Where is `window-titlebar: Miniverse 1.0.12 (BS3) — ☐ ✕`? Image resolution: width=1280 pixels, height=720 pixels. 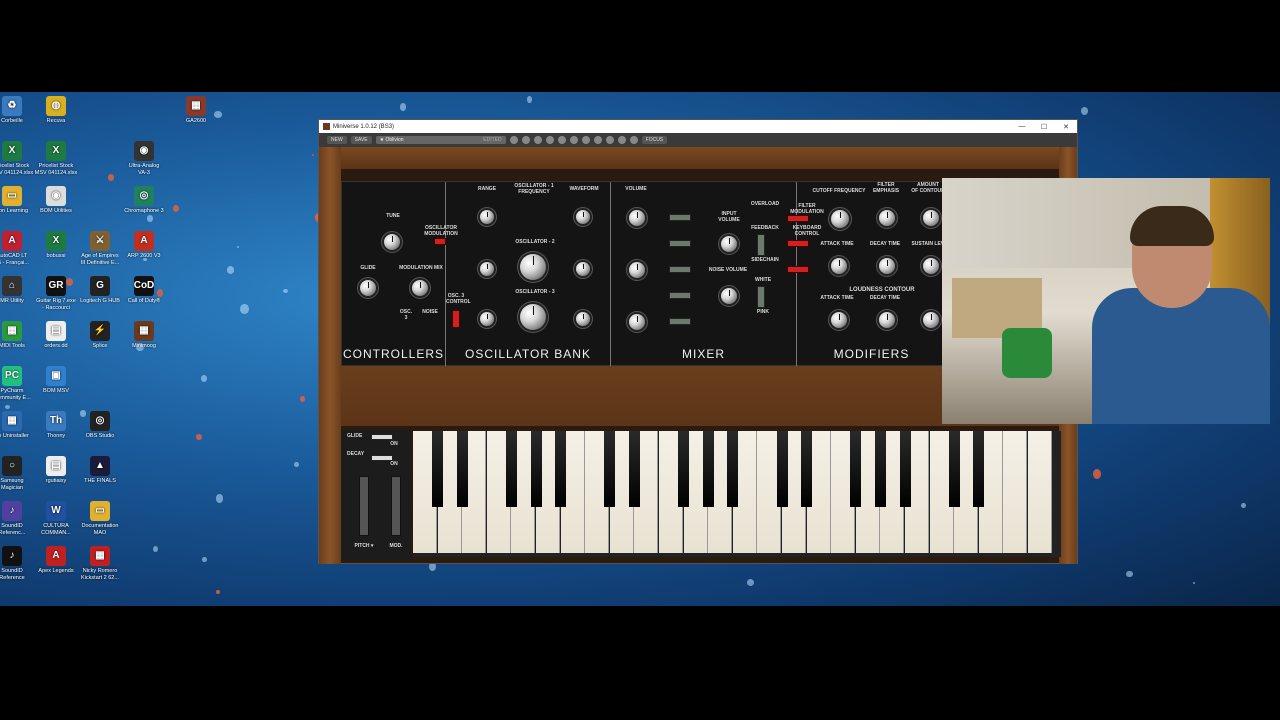 window-titlebar: Miniverse 1.0.12 (BS3) — ☐ ✕ is located at coordinates (698, 126).